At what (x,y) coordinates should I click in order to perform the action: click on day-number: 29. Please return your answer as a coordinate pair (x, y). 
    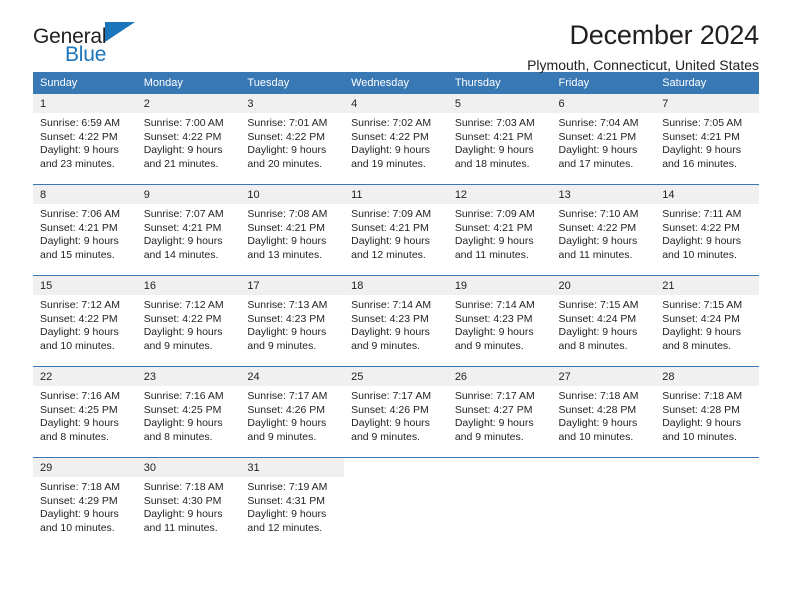
    Looking at the image, I should click on (85, 467).